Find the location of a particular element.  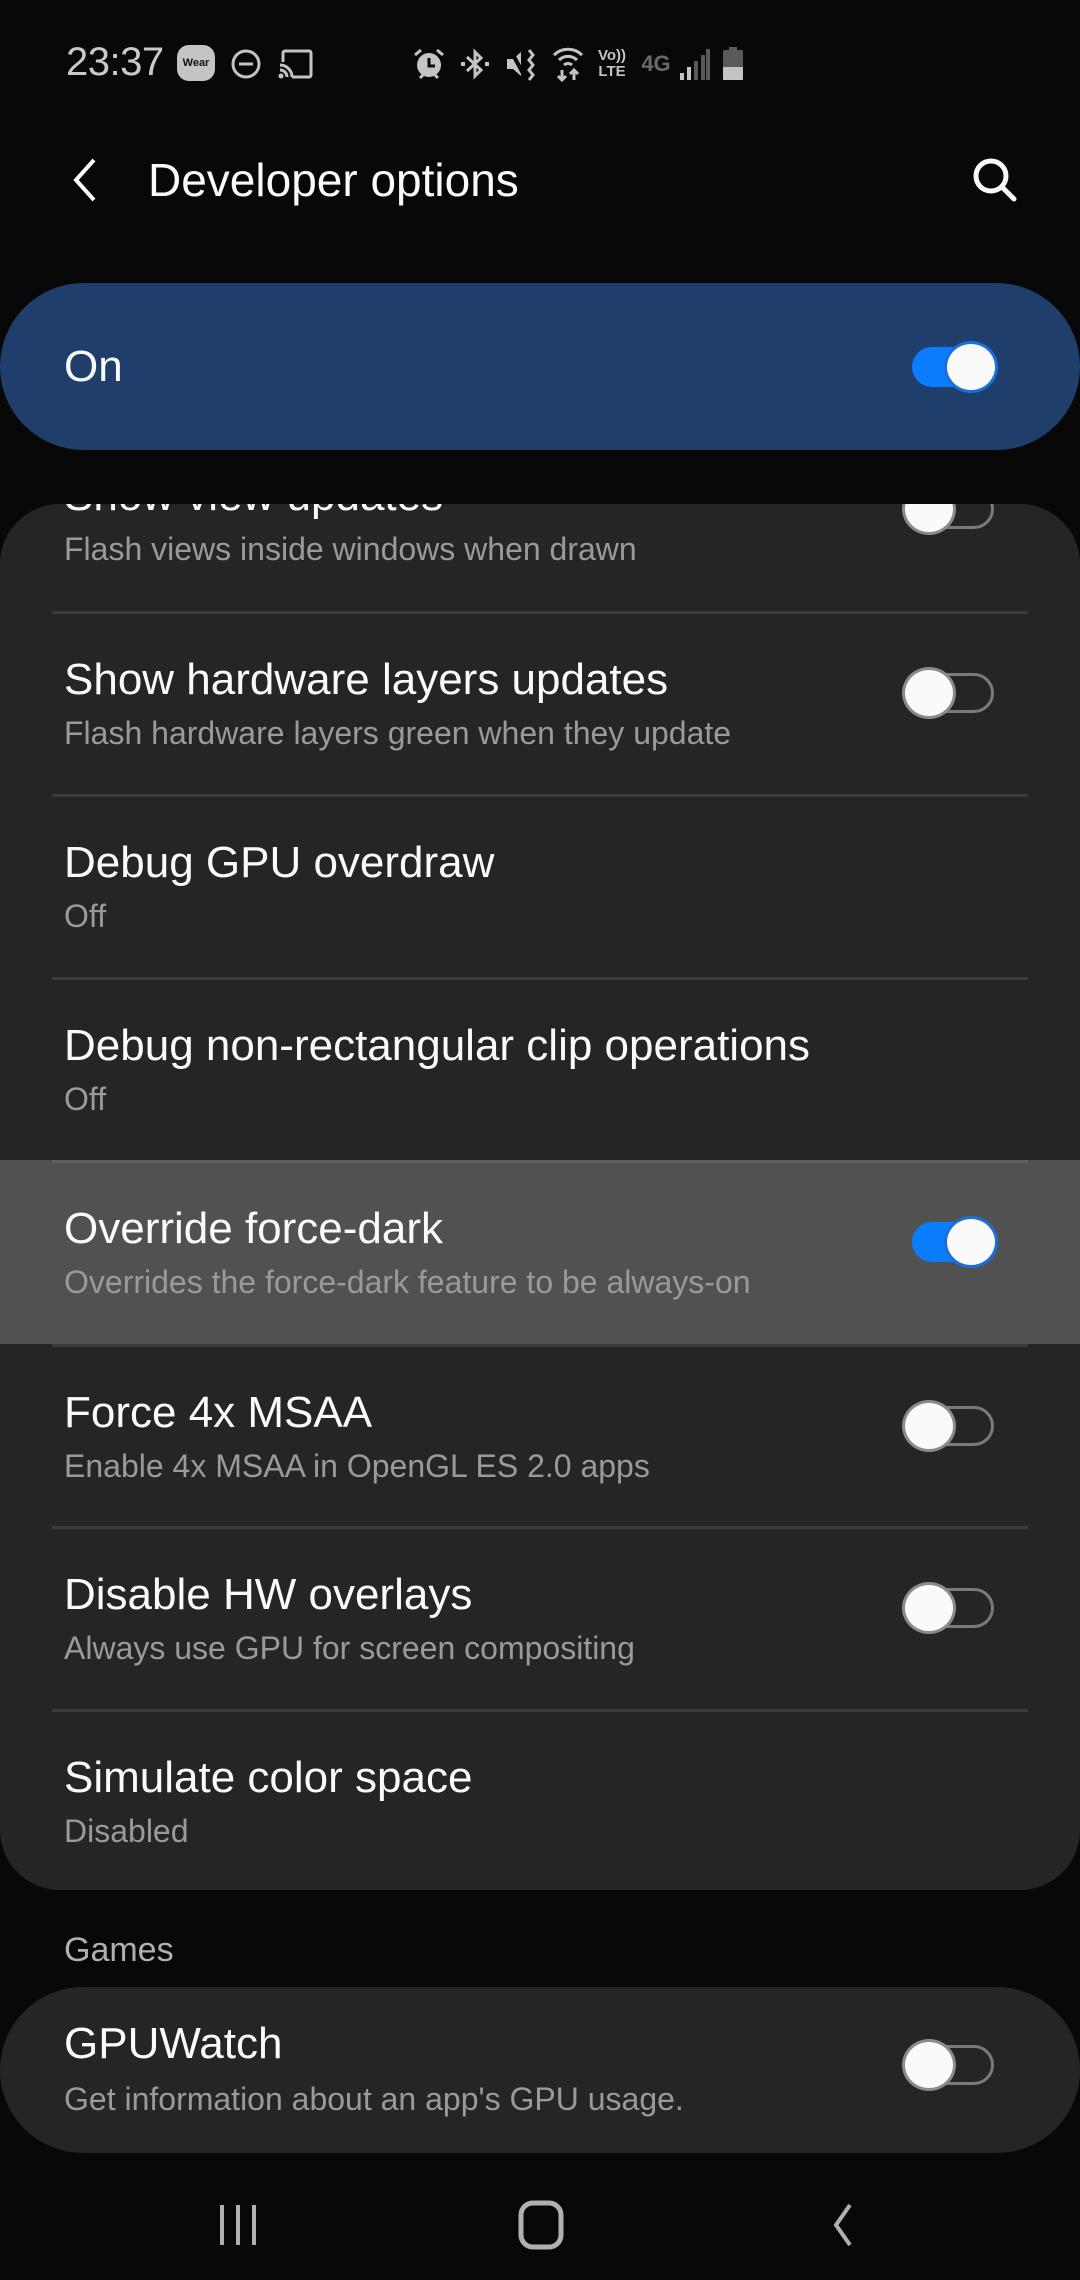

signal-icon is located at coordinates (695, 64).